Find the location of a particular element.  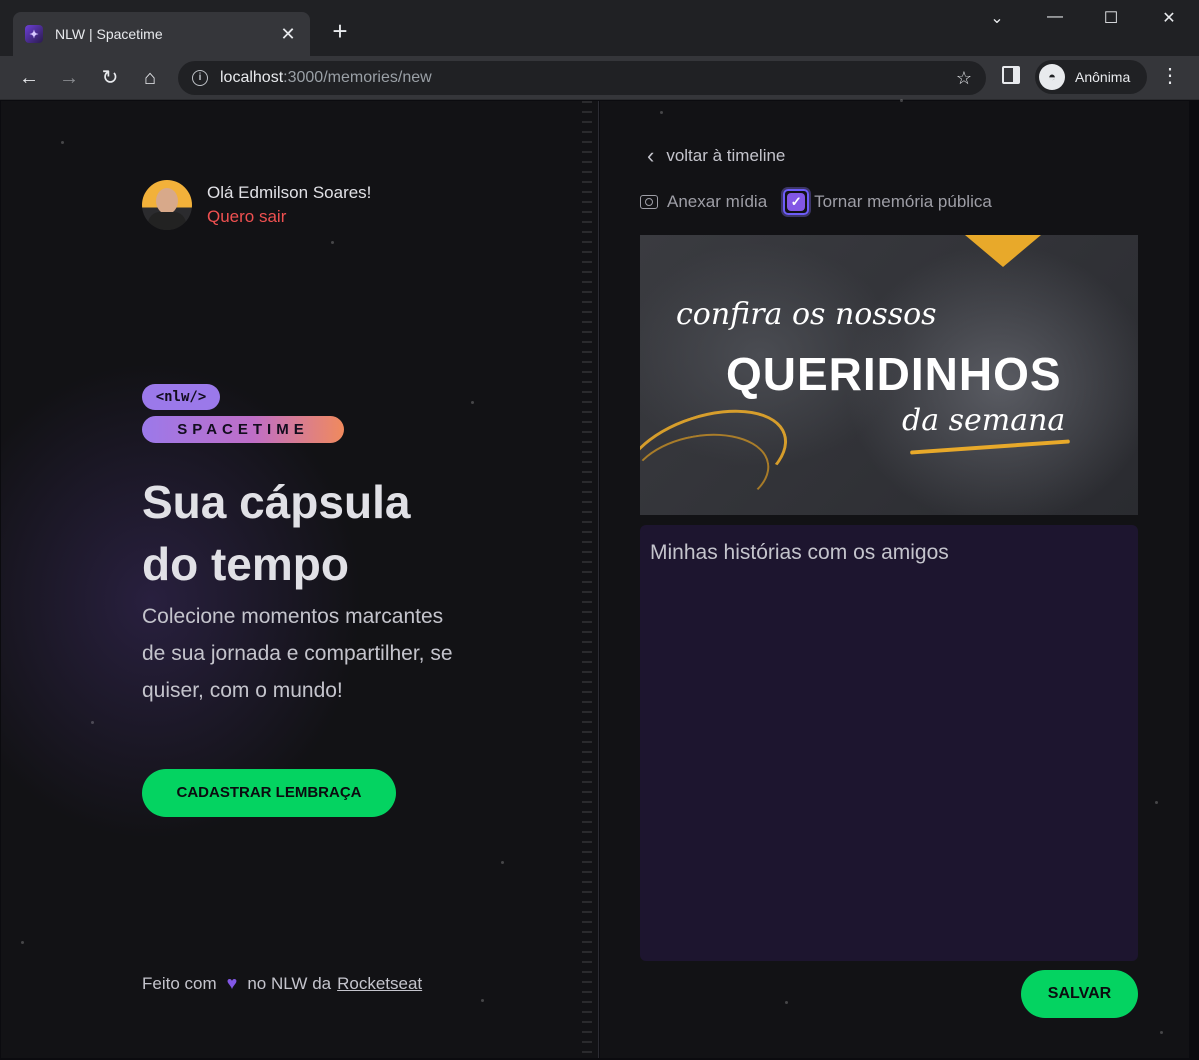

tab-favicon-icon: ✦ is located at coordinates (34, 34).